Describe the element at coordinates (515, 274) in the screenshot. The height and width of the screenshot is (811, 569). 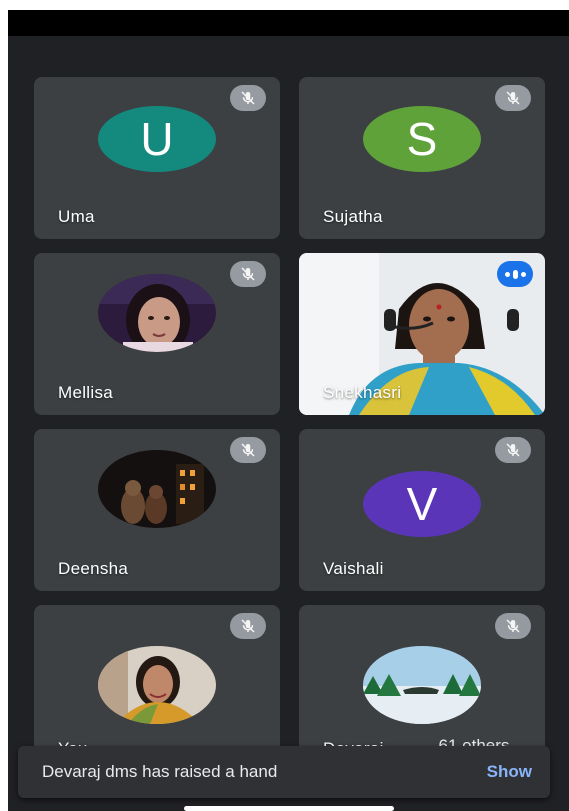
I see `speaking-indicator-icon` at that location.